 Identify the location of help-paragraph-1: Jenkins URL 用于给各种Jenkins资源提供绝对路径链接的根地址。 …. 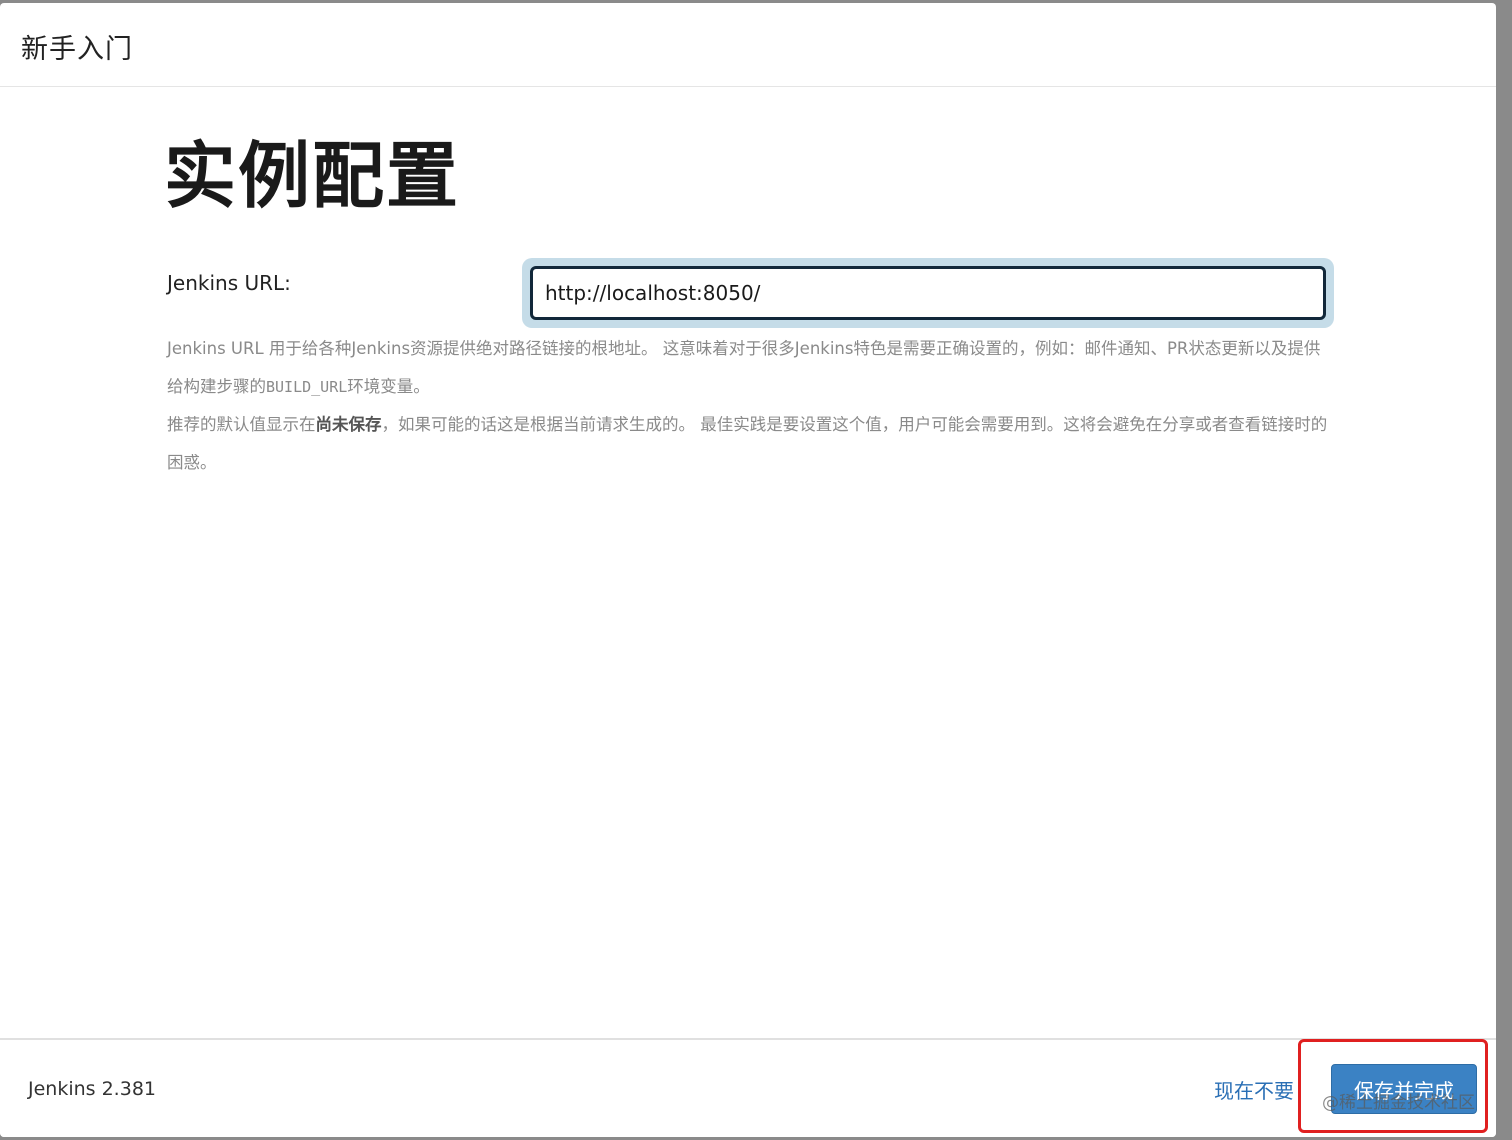
(749, 368).